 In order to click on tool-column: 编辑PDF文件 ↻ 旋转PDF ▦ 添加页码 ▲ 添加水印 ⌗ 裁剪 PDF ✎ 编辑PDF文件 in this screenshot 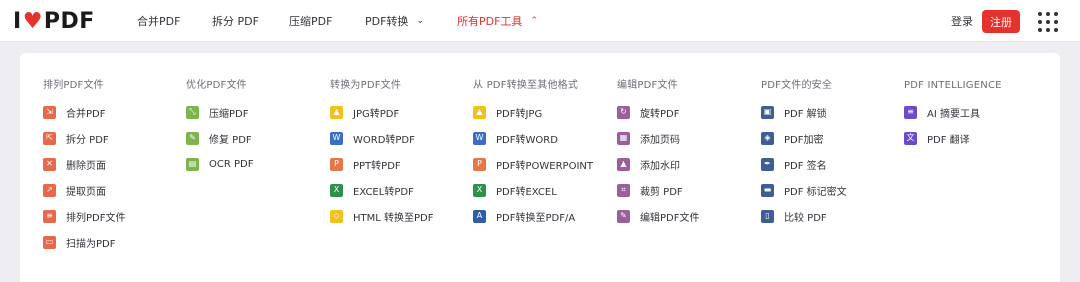, I will do `click(658, 156)`.